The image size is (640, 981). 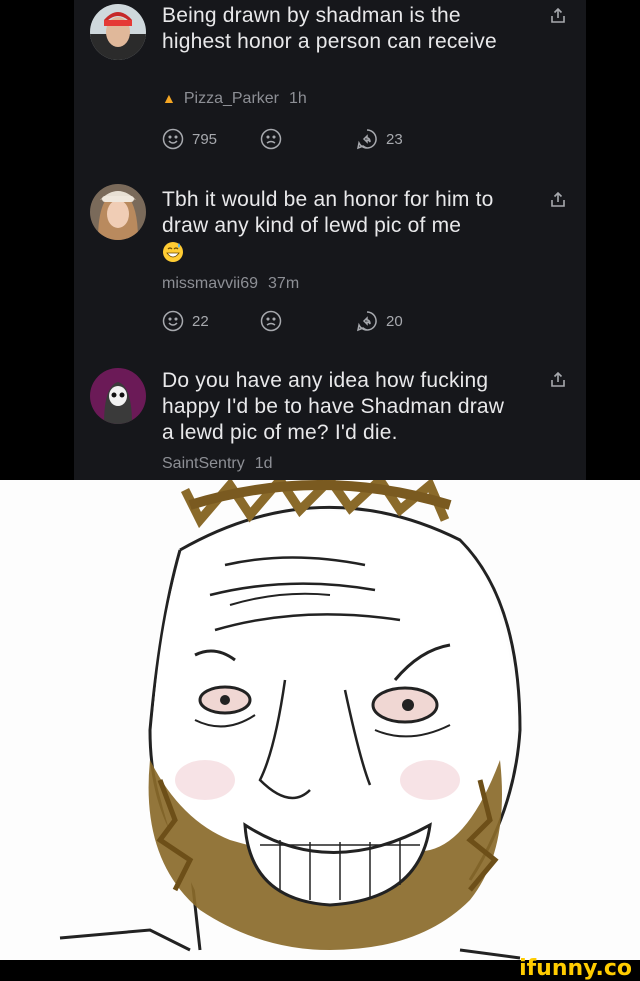 What do you see at coordinates (379, 321) in the screenshot?
I see `reply-button: 20` at bounding box center [379, 321].